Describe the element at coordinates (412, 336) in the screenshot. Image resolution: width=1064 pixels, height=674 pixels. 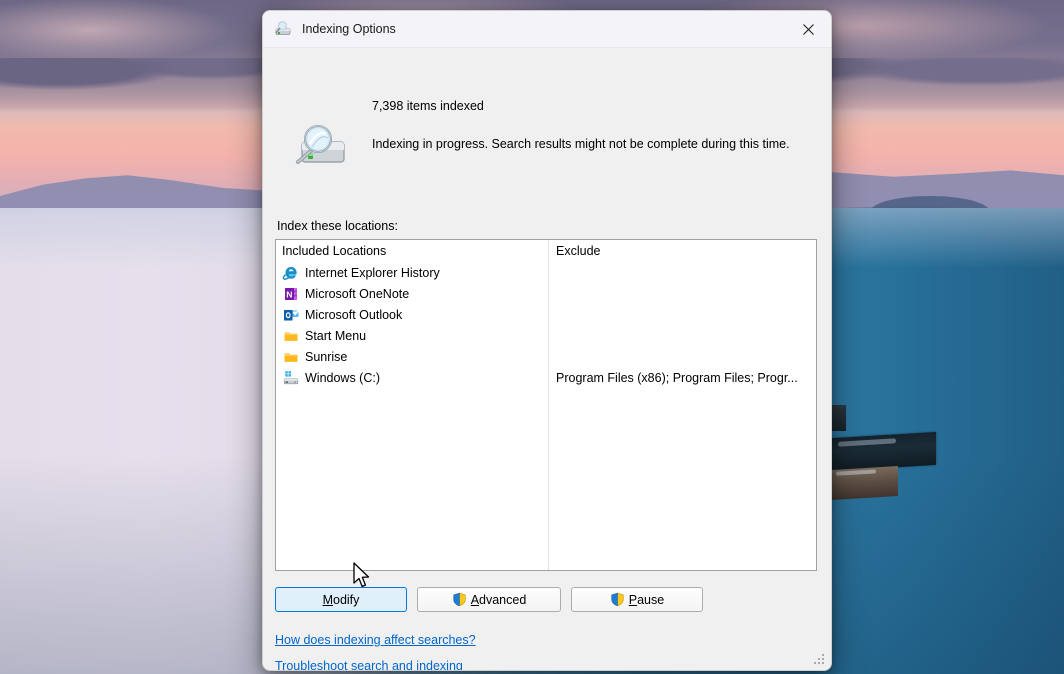
I see `location-cell: Start Menu` at that location.